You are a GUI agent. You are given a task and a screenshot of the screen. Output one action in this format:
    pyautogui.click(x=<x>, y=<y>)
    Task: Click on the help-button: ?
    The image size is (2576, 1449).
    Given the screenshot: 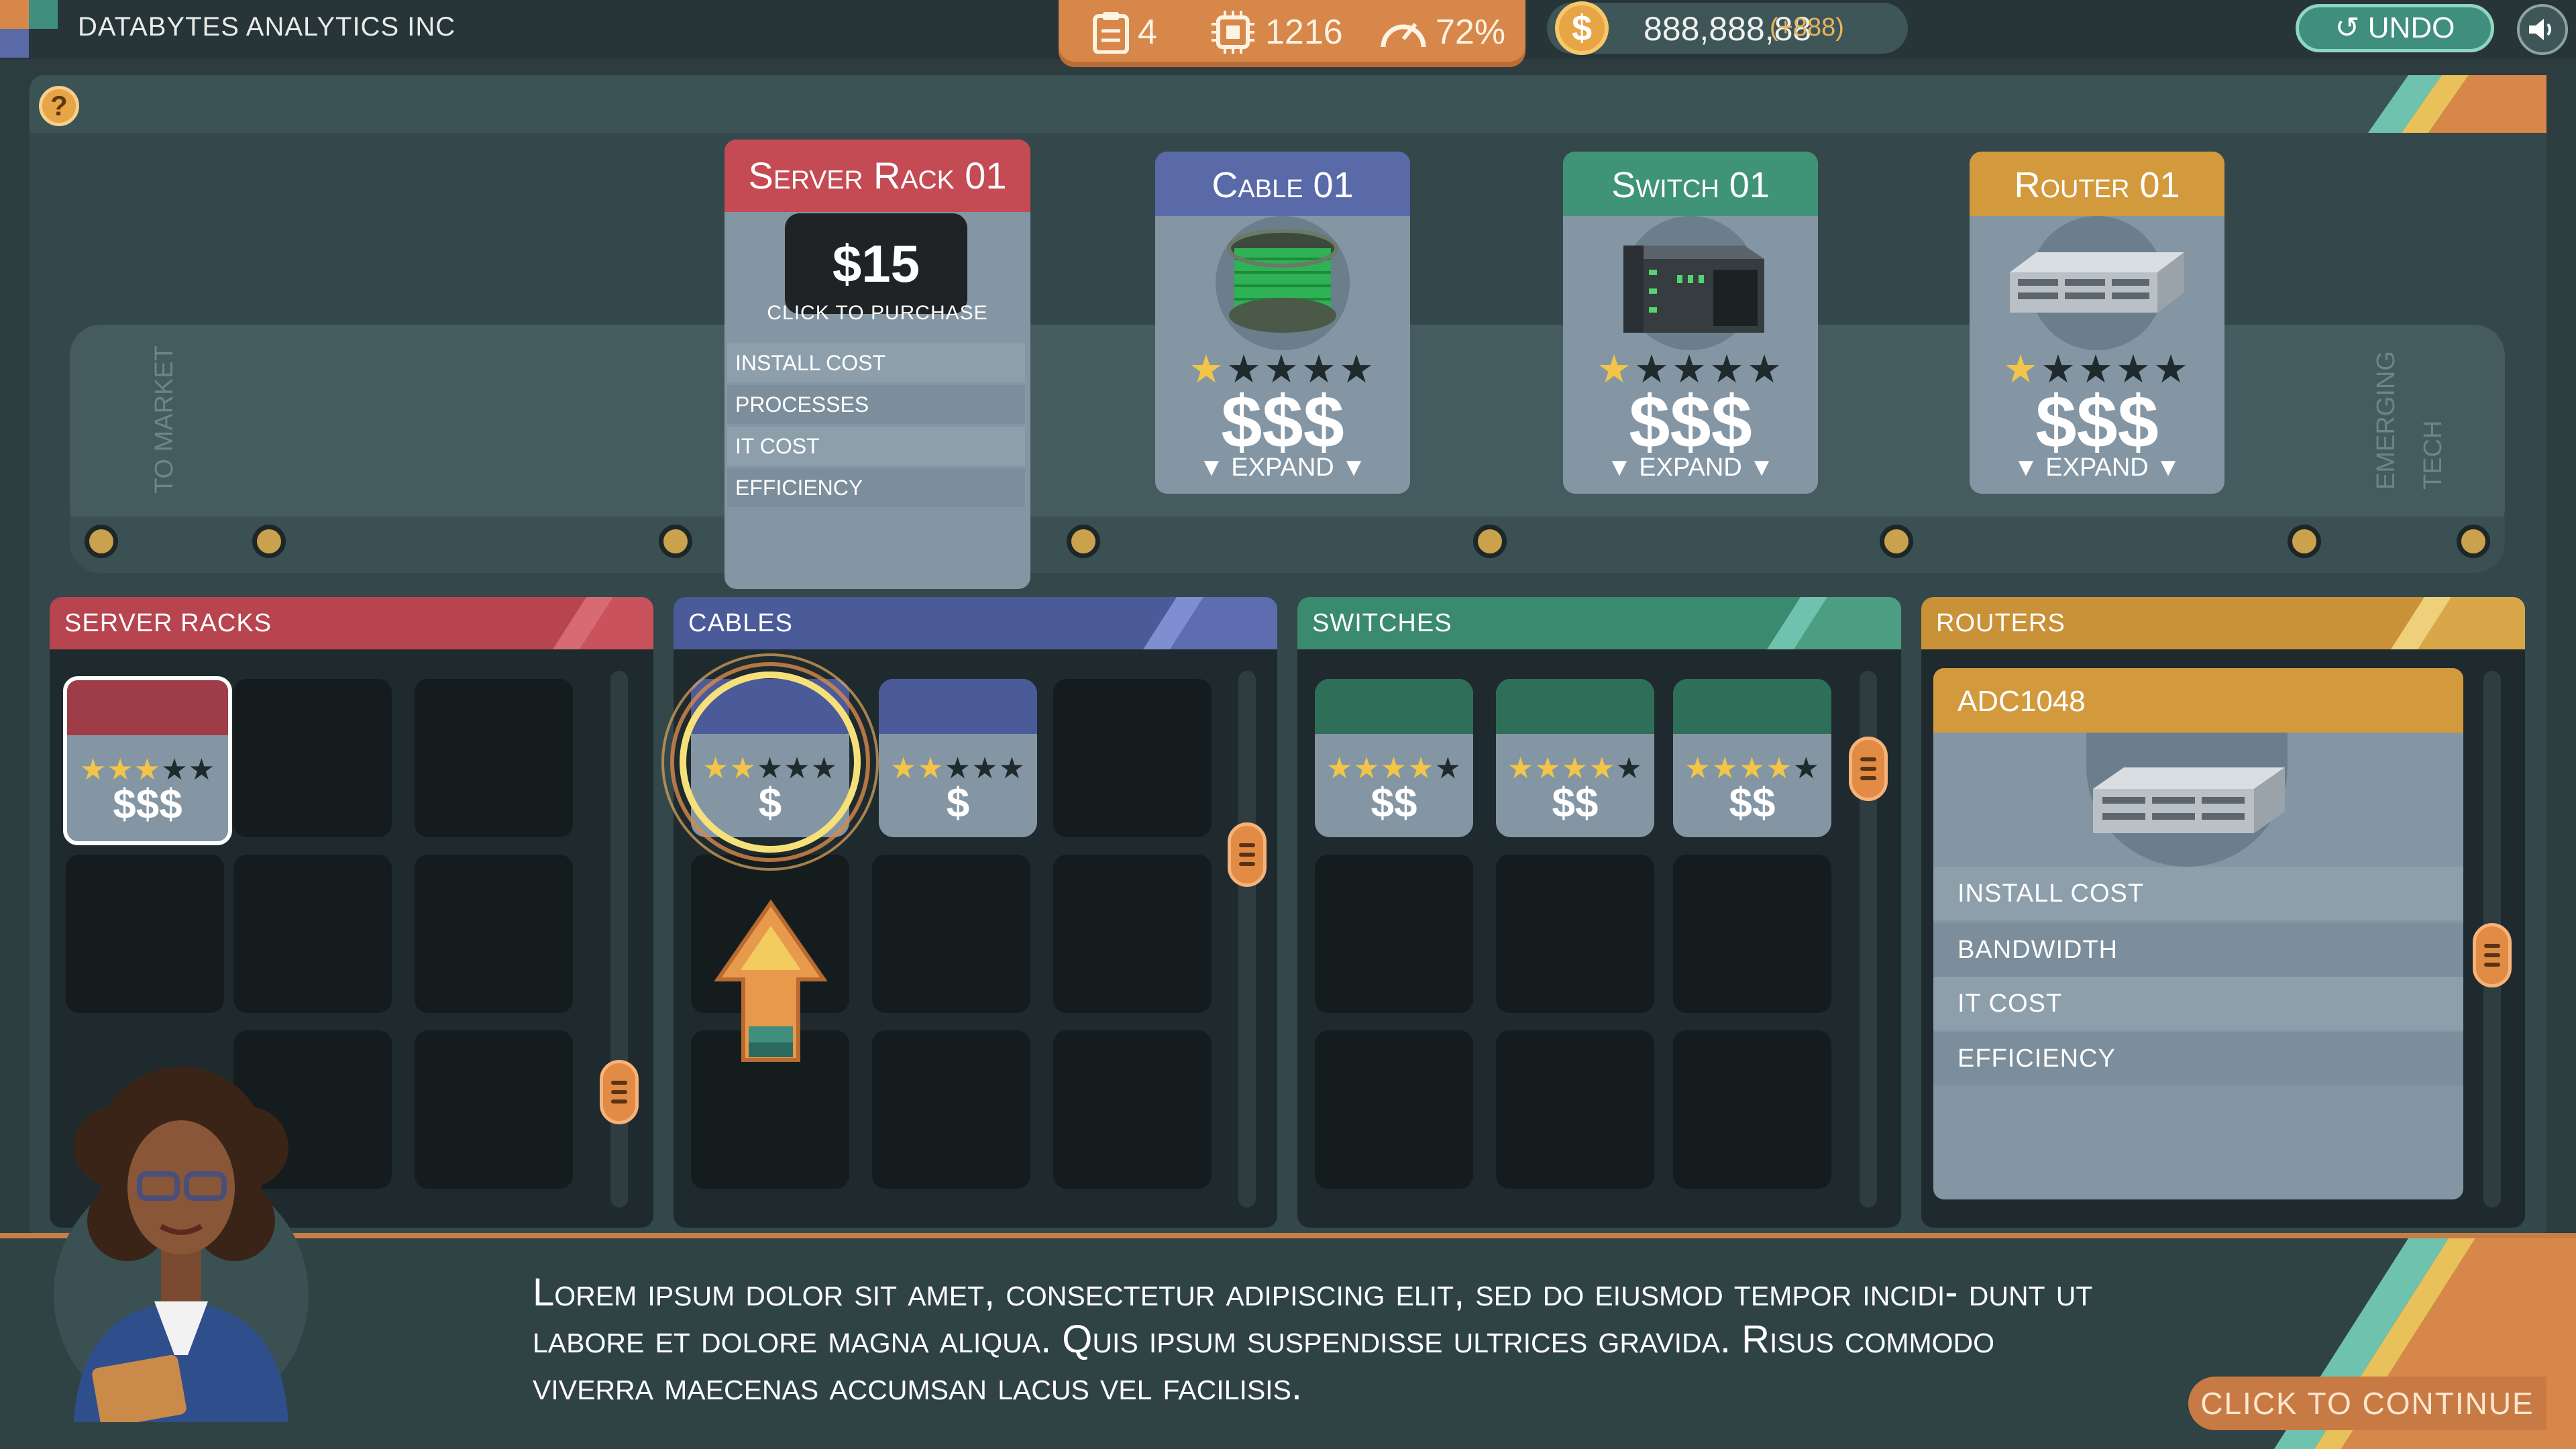 What is the action you would take?
    pyautogui.click(x=59, y=106)
    